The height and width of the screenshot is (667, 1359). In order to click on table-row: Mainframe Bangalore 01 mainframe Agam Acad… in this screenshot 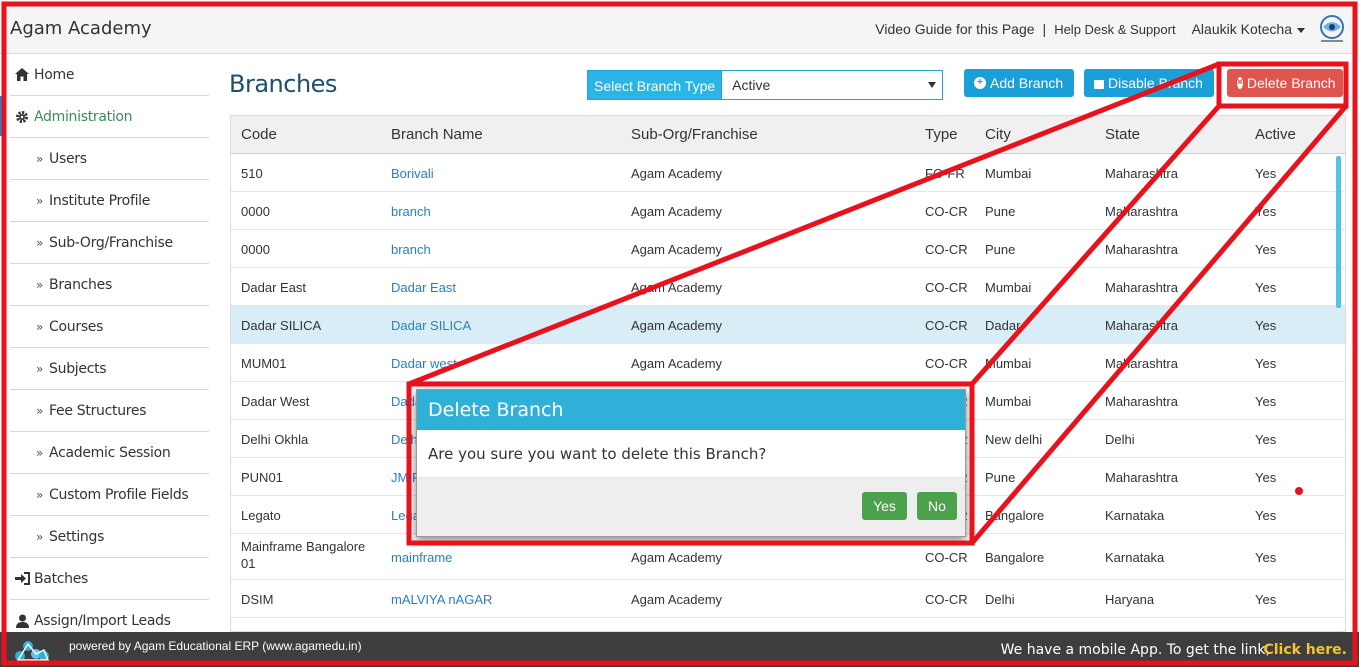, I will do `click(788, 557)`.